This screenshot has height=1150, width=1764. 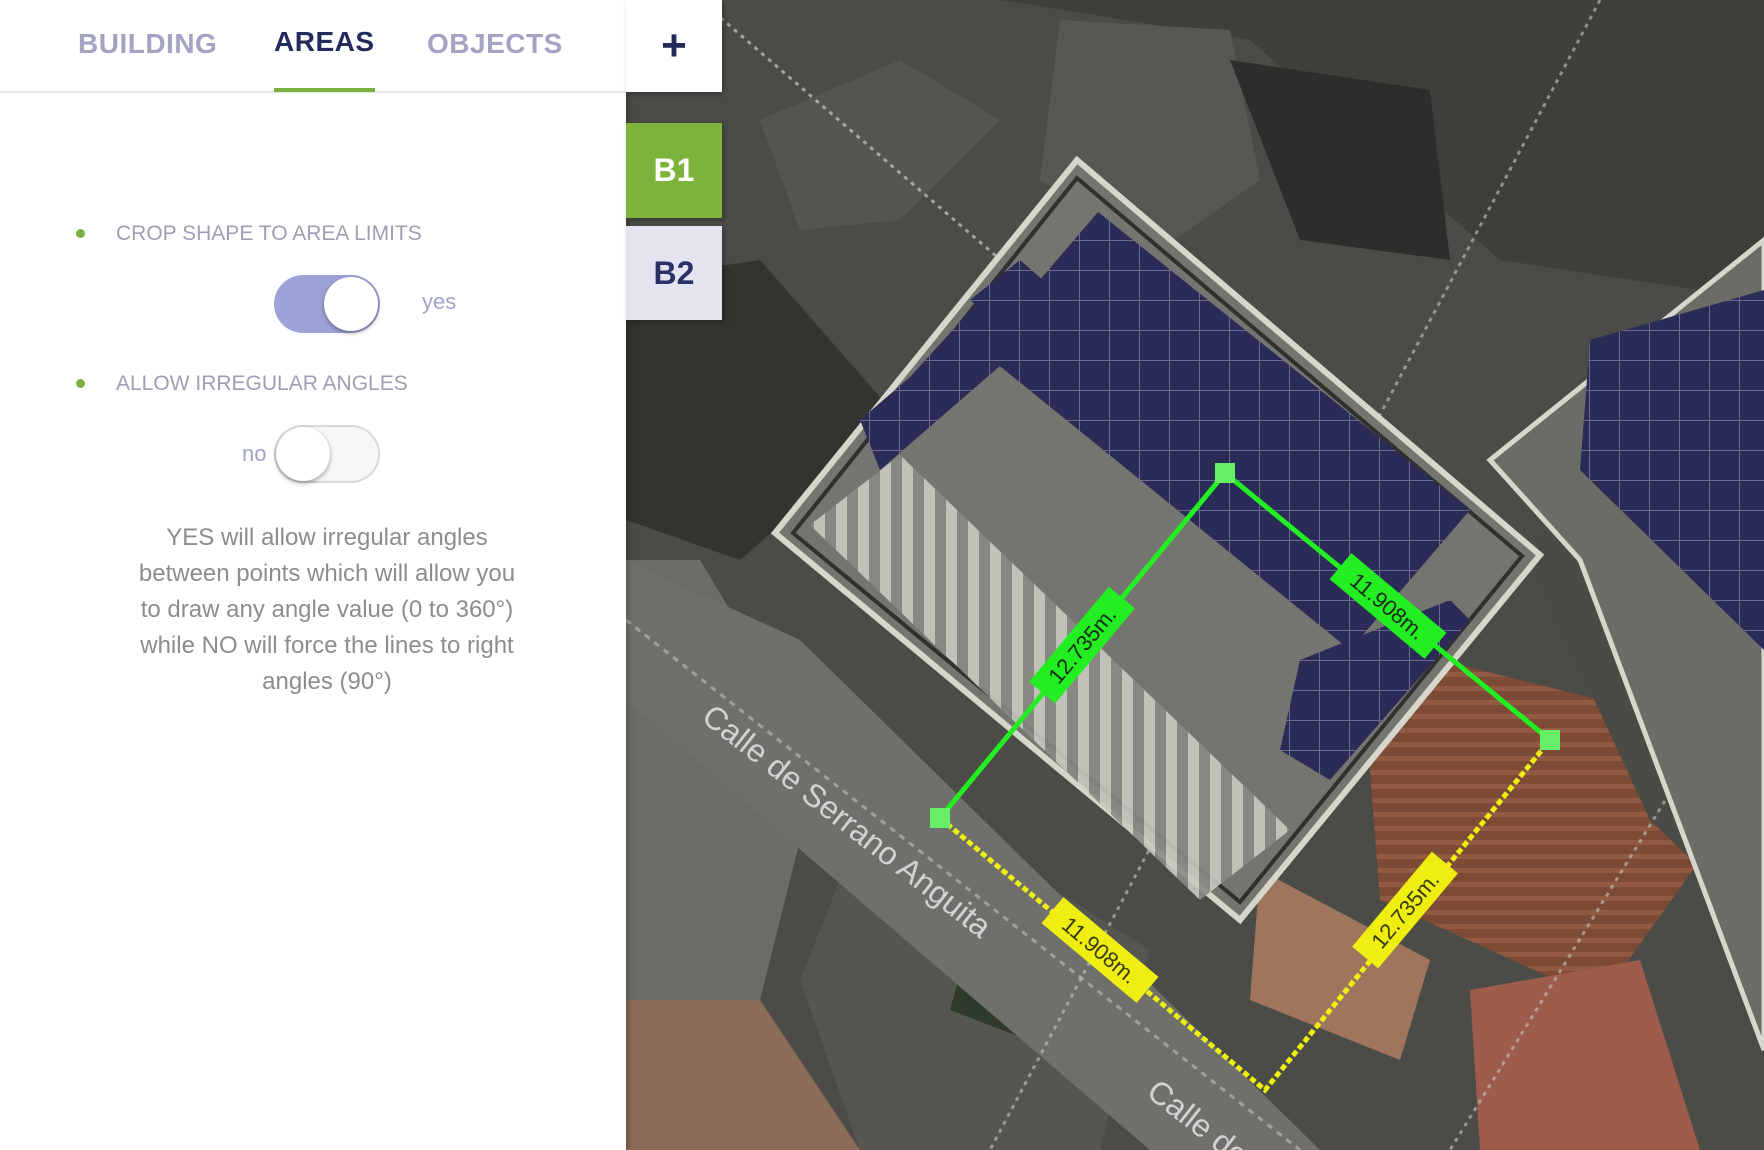 I want to click on building-b1-button: B1, so click(x=674, y=170).